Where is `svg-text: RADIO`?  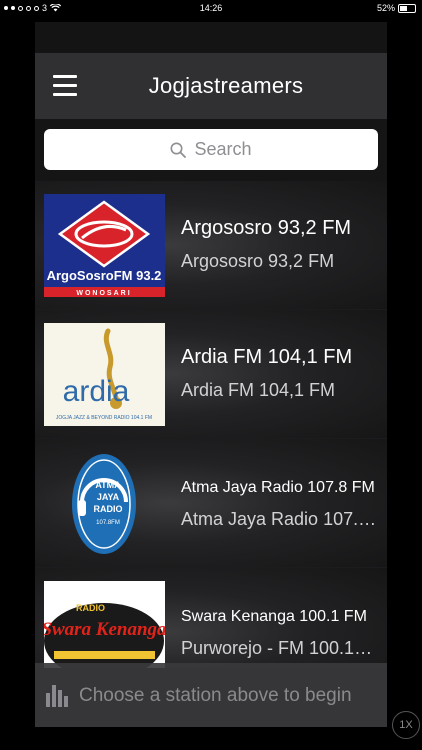
svg-text: RADIO is located at coordinates (108, 509).